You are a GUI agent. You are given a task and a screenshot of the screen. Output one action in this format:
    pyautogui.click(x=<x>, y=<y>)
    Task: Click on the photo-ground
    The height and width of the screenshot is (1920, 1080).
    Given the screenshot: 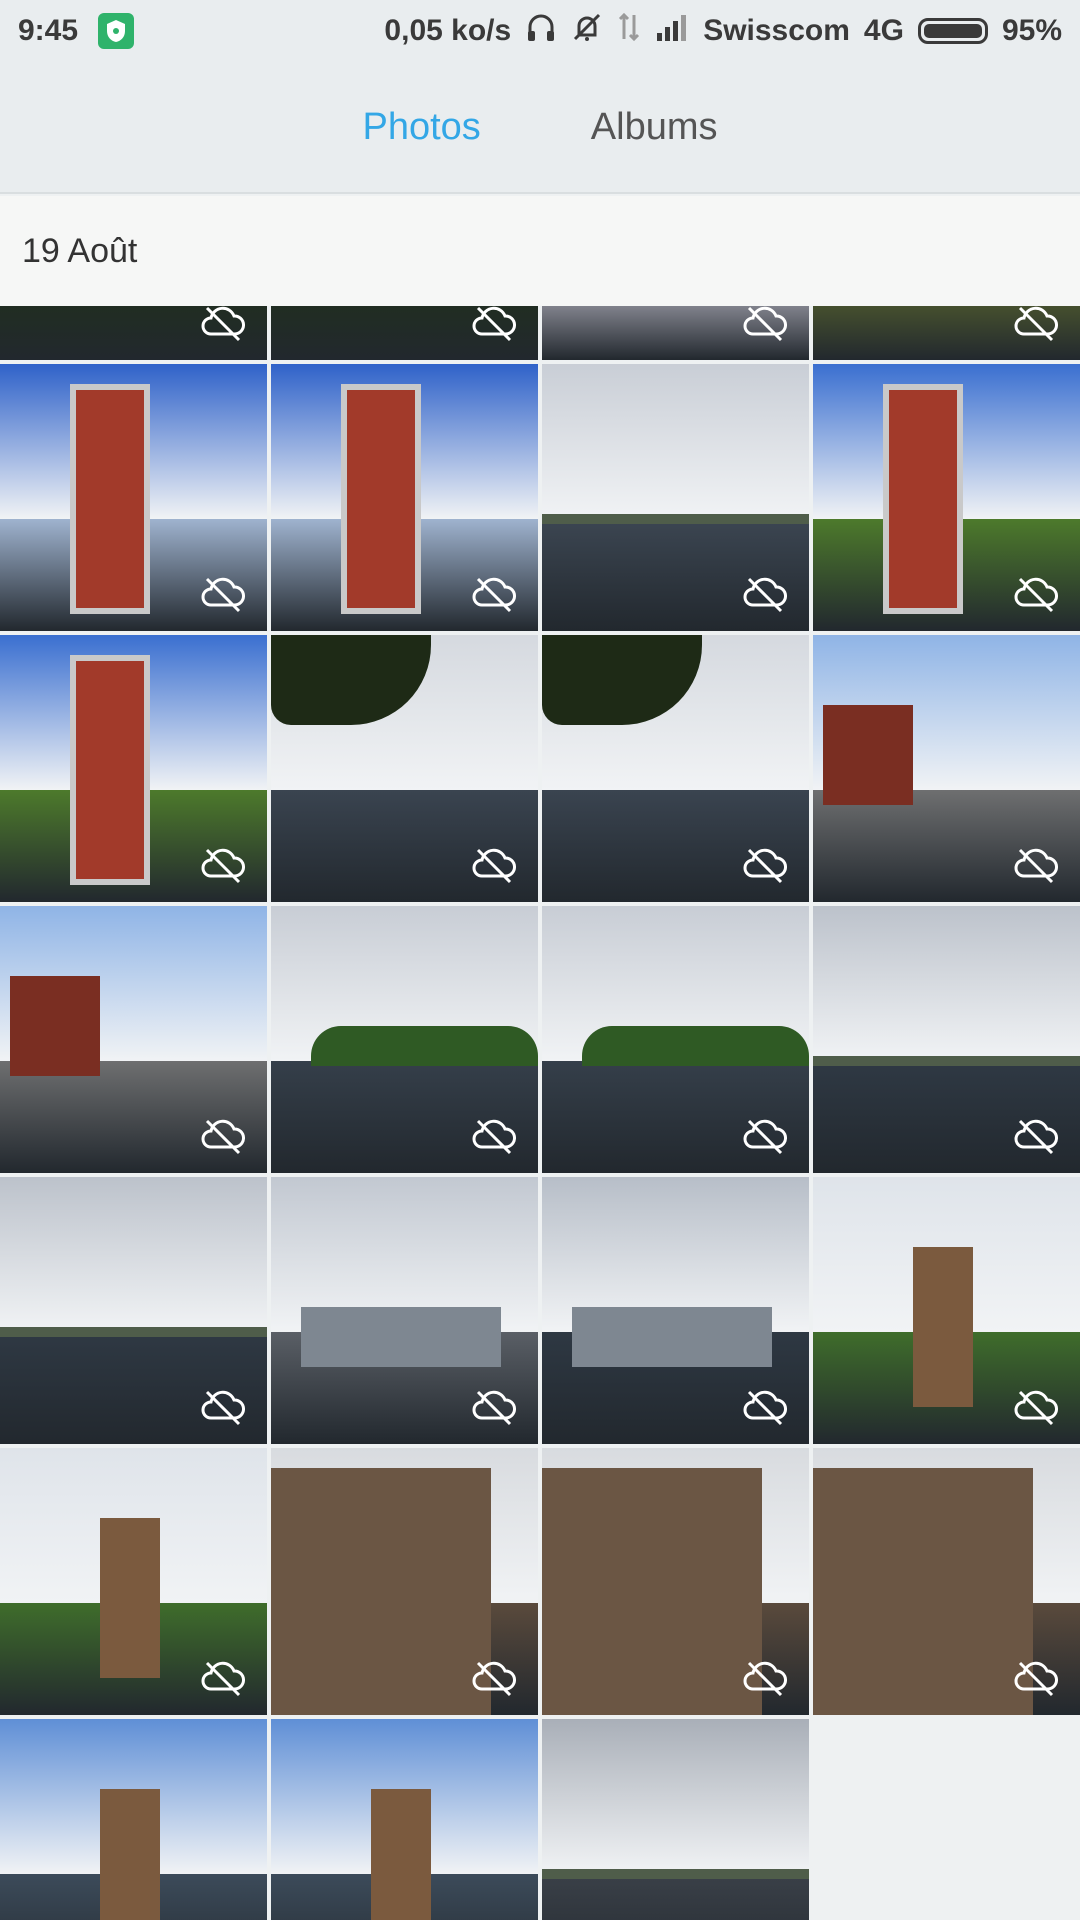 What is the action you would take?
    pyautogui.click(x=675, y=1896)
    